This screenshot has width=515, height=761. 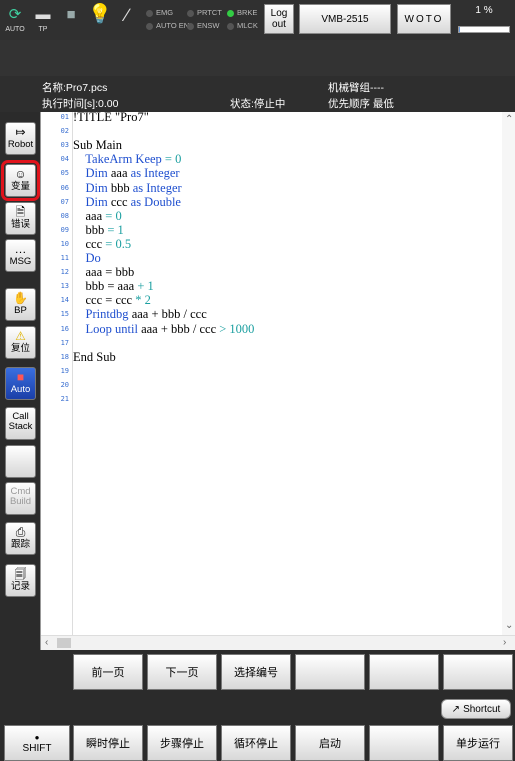 What do you see at coordinates (182, 672) in the screenshot?
I see `next-page-button: 下一页` at bounding box center [182, 672].